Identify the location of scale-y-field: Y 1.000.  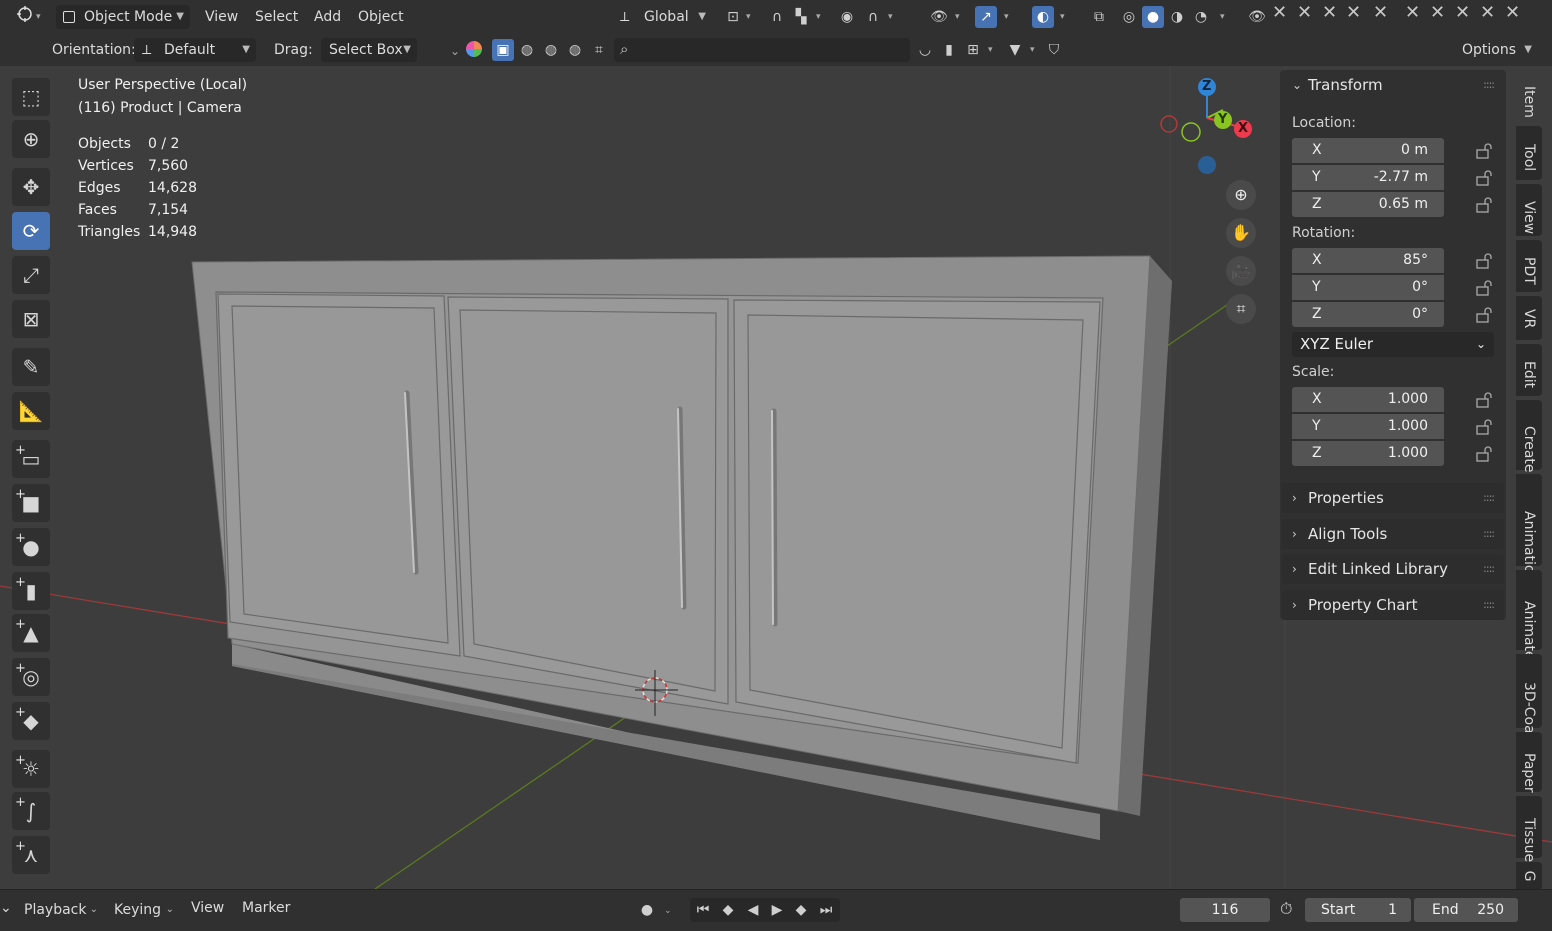
(1368, 426).